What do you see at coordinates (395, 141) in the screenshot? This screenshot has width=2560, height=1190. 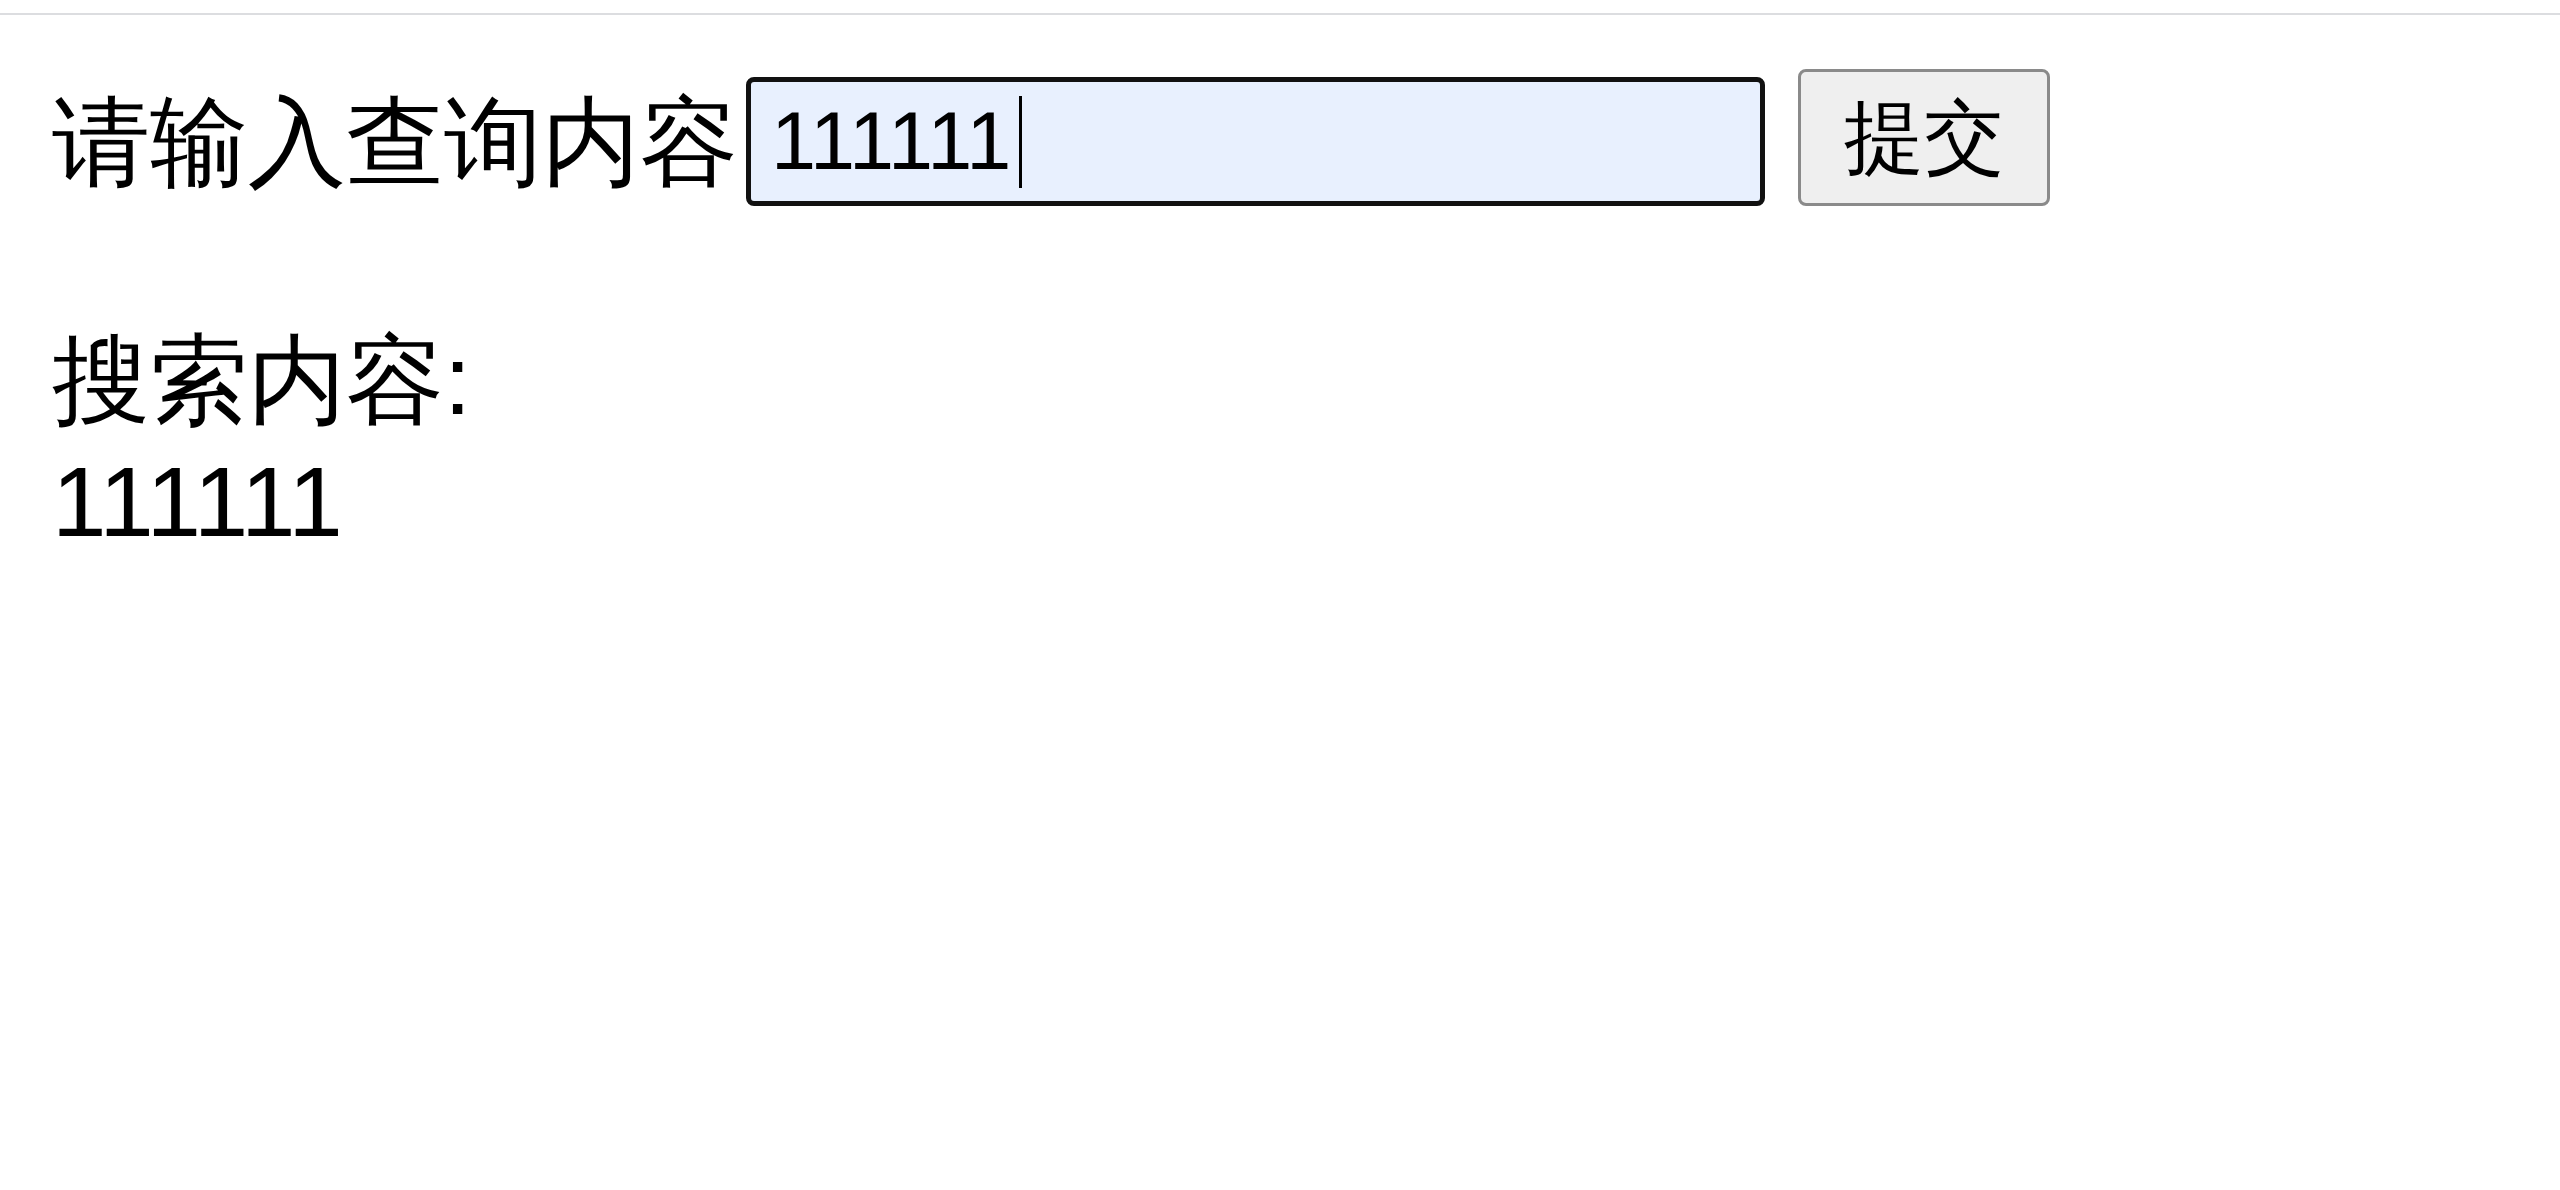 I see `query-label: 请输入查询内容` at bounding box center [395, 141].